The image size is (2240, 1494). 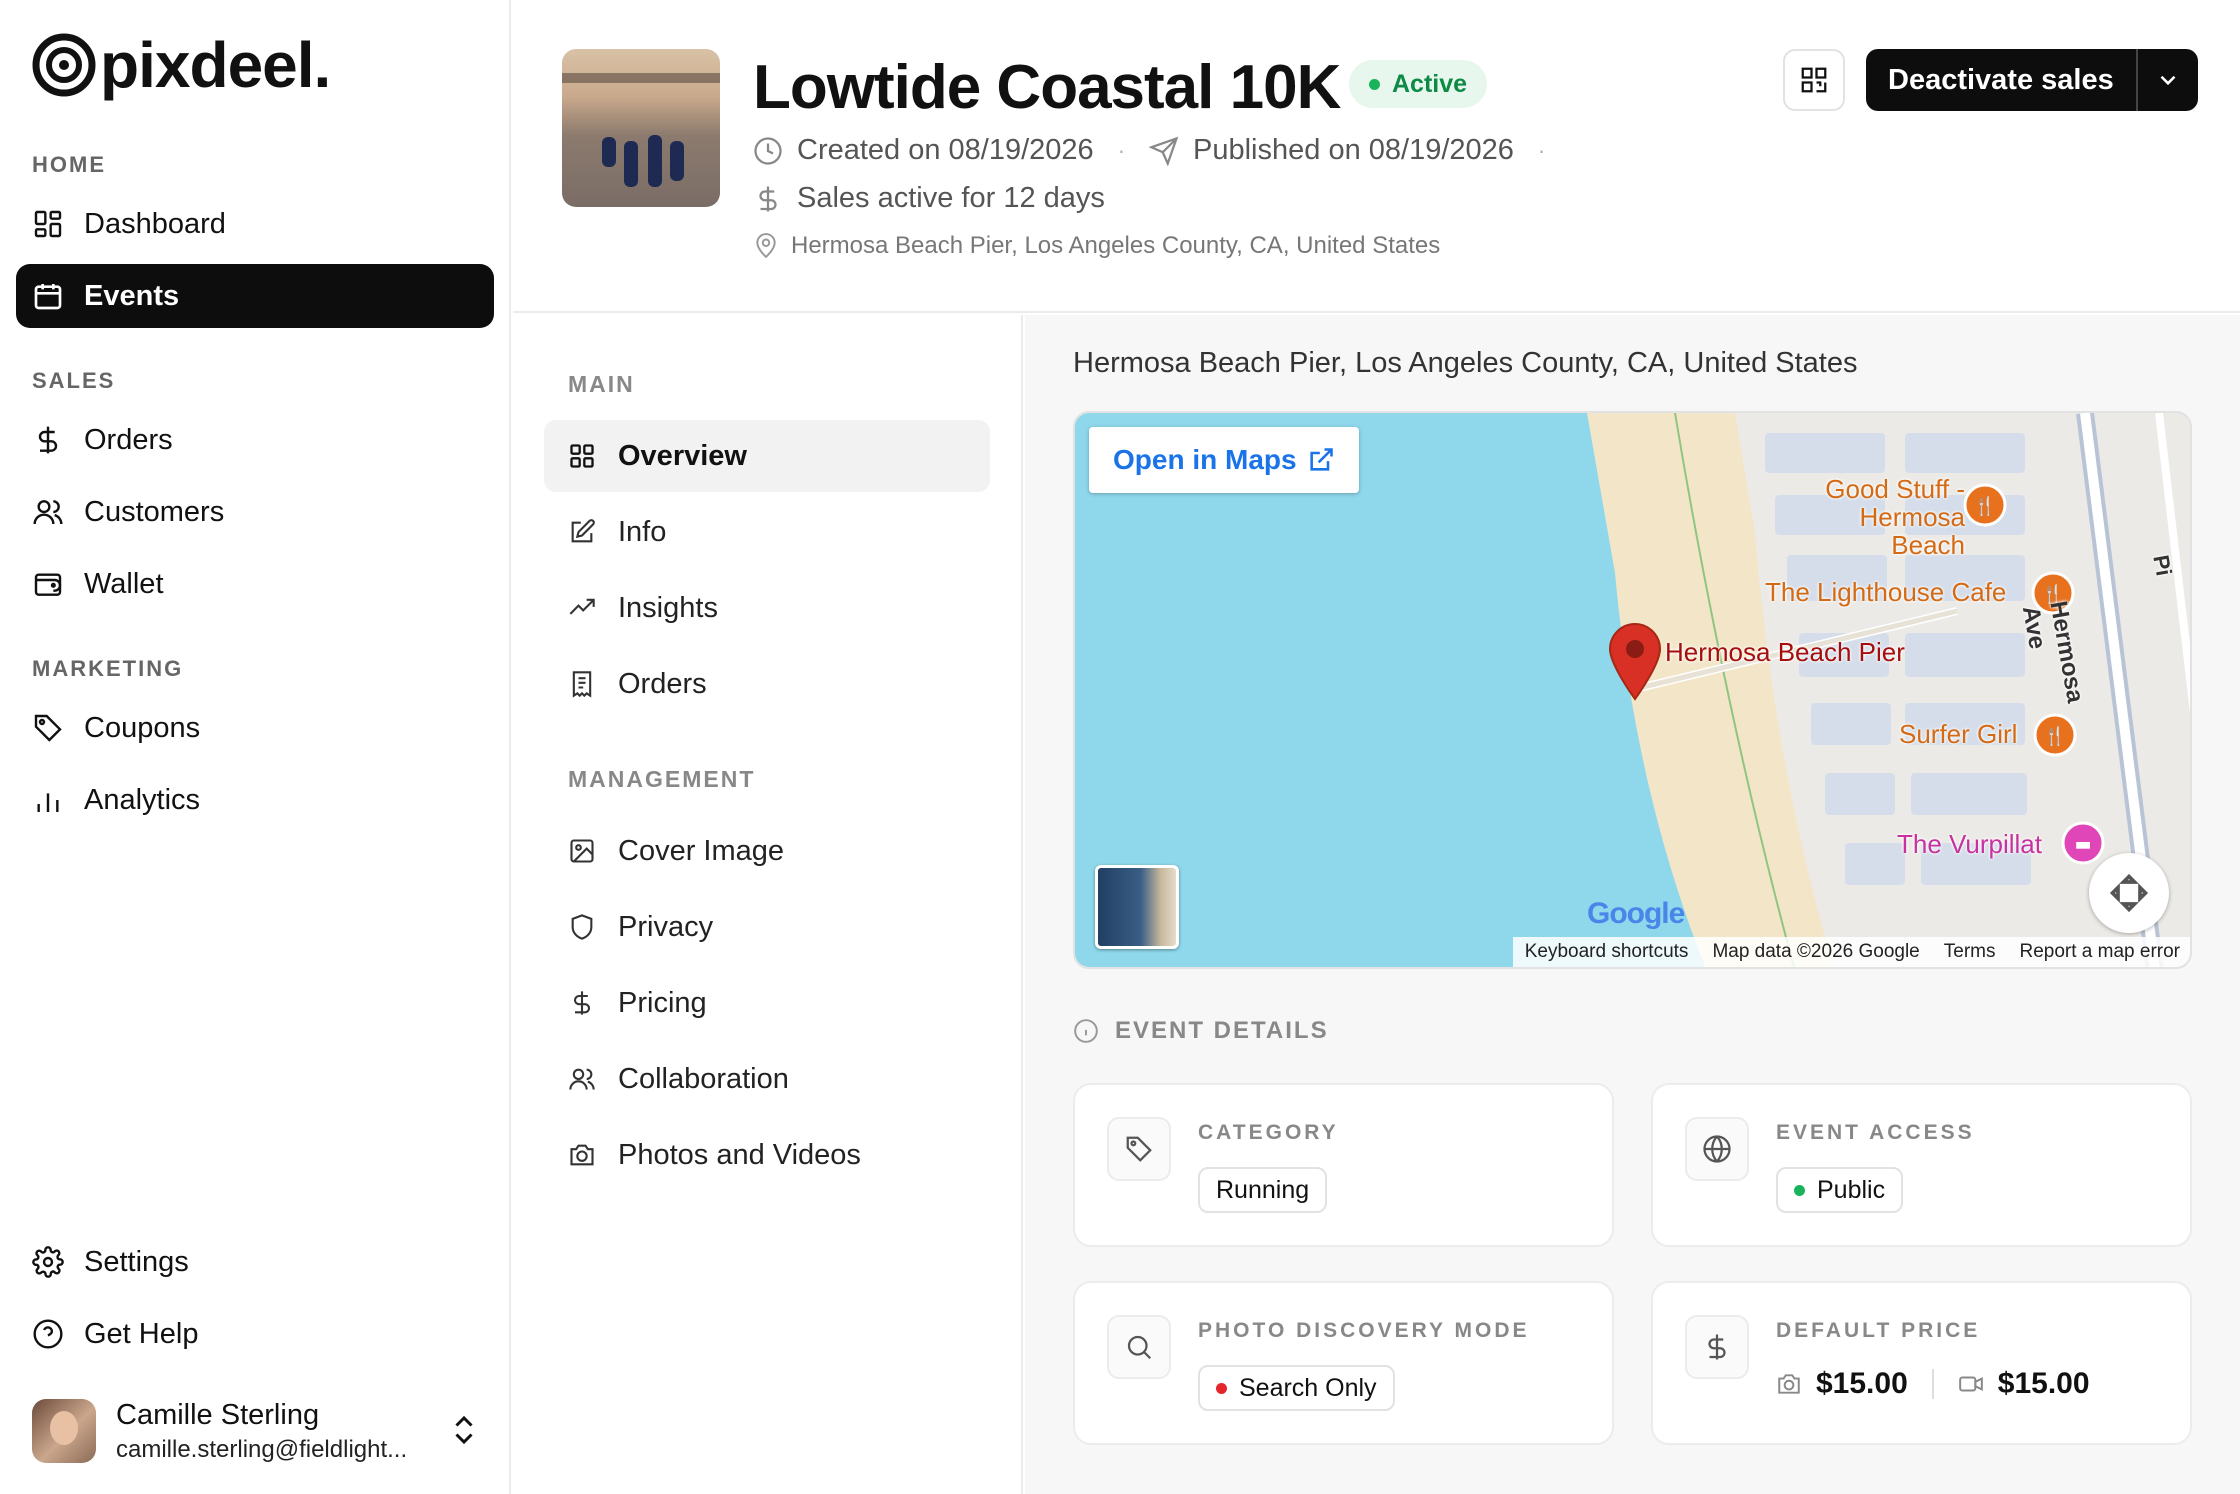 What do you see at coordinates (1958, 734) in the screenshot?
I see `map-place-surfer-girl: Surfer Girl` at bounding box center [1958, 734].